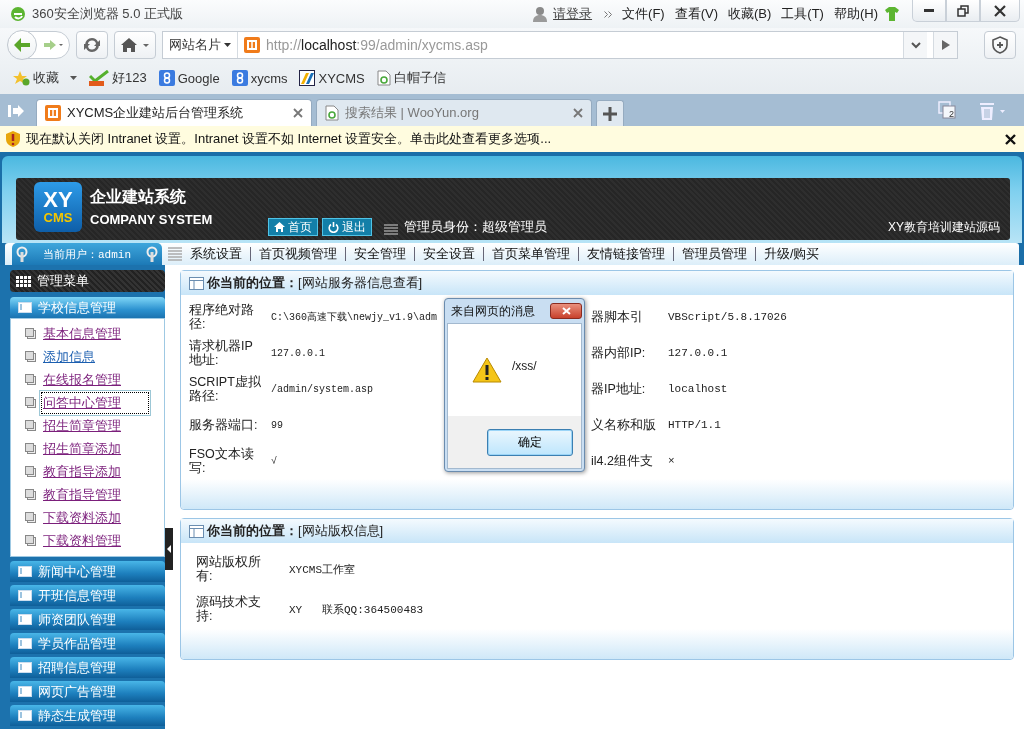 This screenshot has height=729, width=1024. I want to click on minimize-button, so click(929, 11).